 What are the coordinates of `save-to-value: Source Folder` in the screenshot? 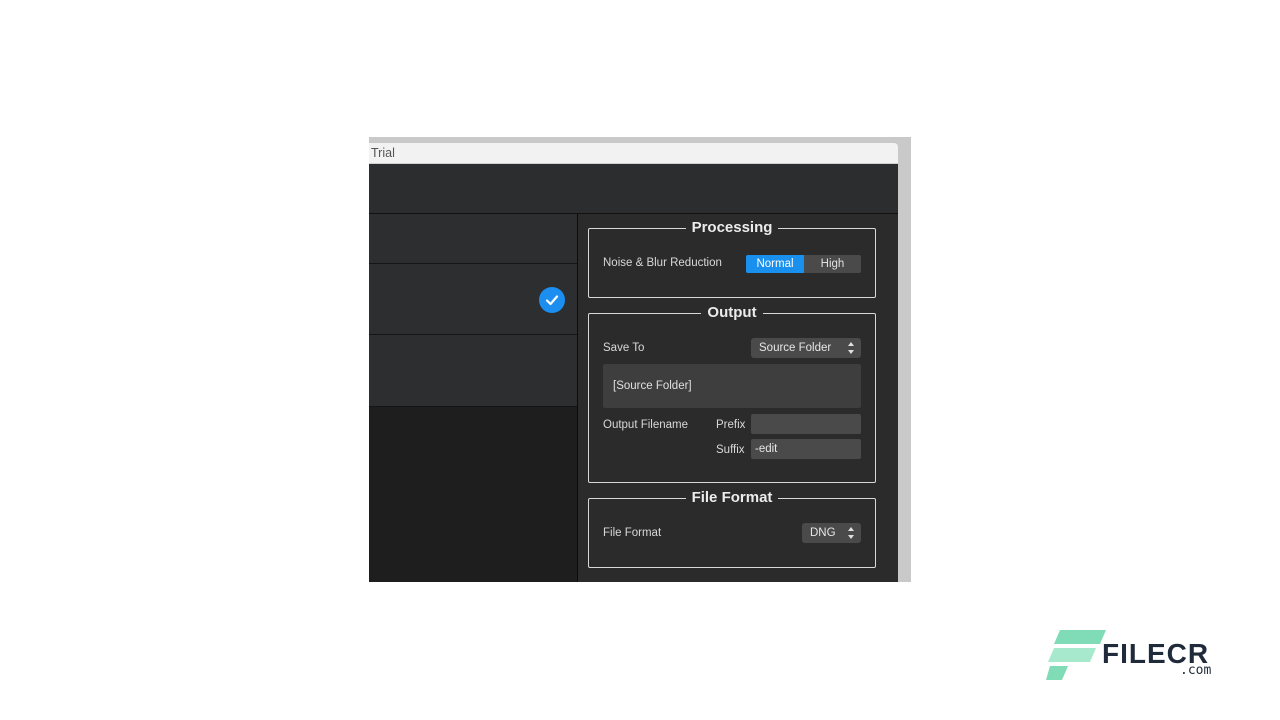 It's located at (795, 348).